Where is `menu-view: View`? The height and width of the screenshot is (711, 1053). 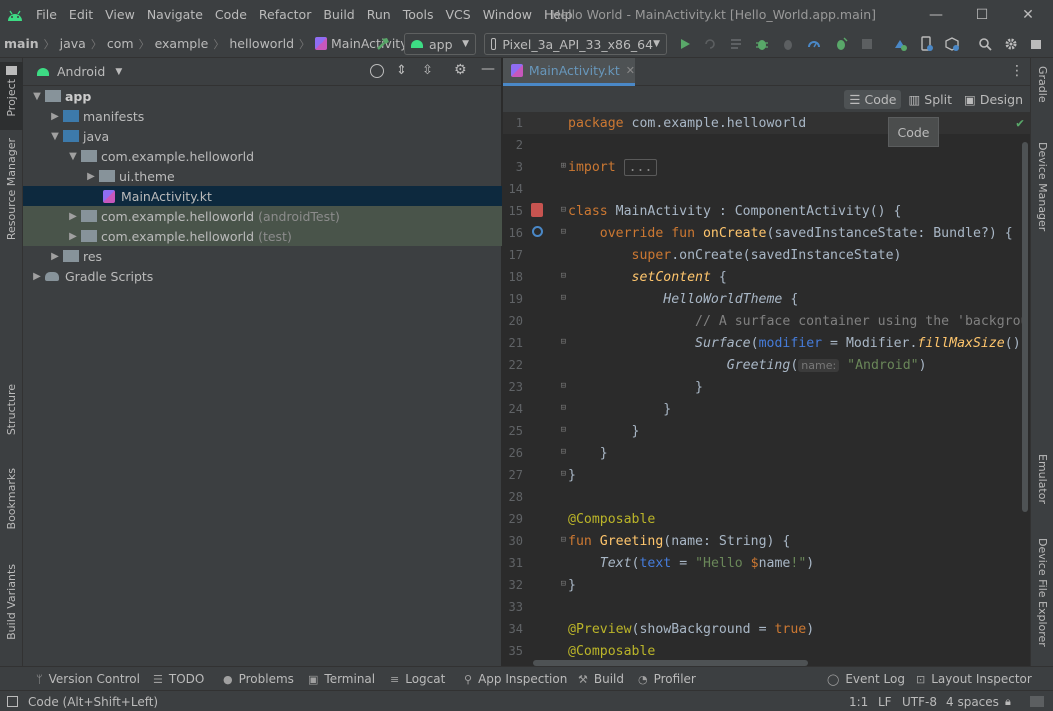
menu-view: View is located at coordinates (120, 15).